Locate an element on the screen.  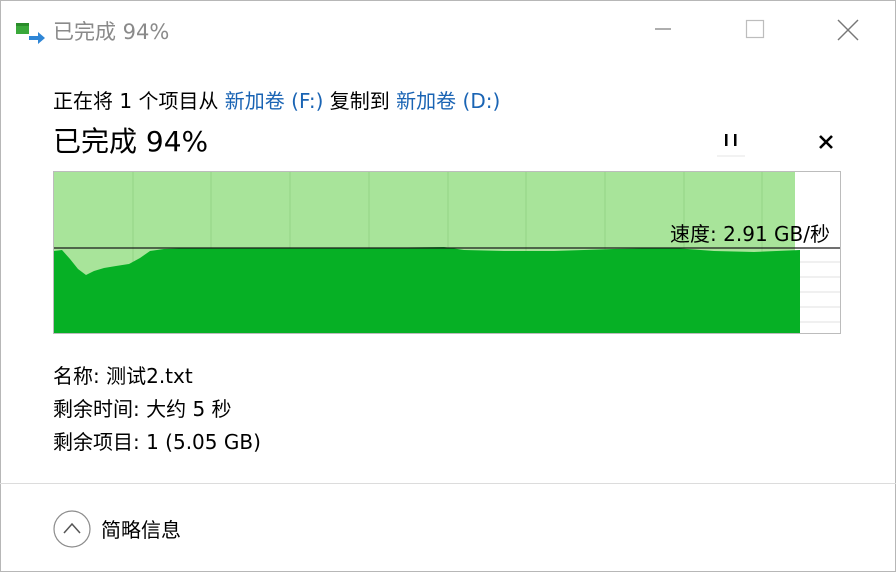
minimize-button is located at coordinates (663, 30).